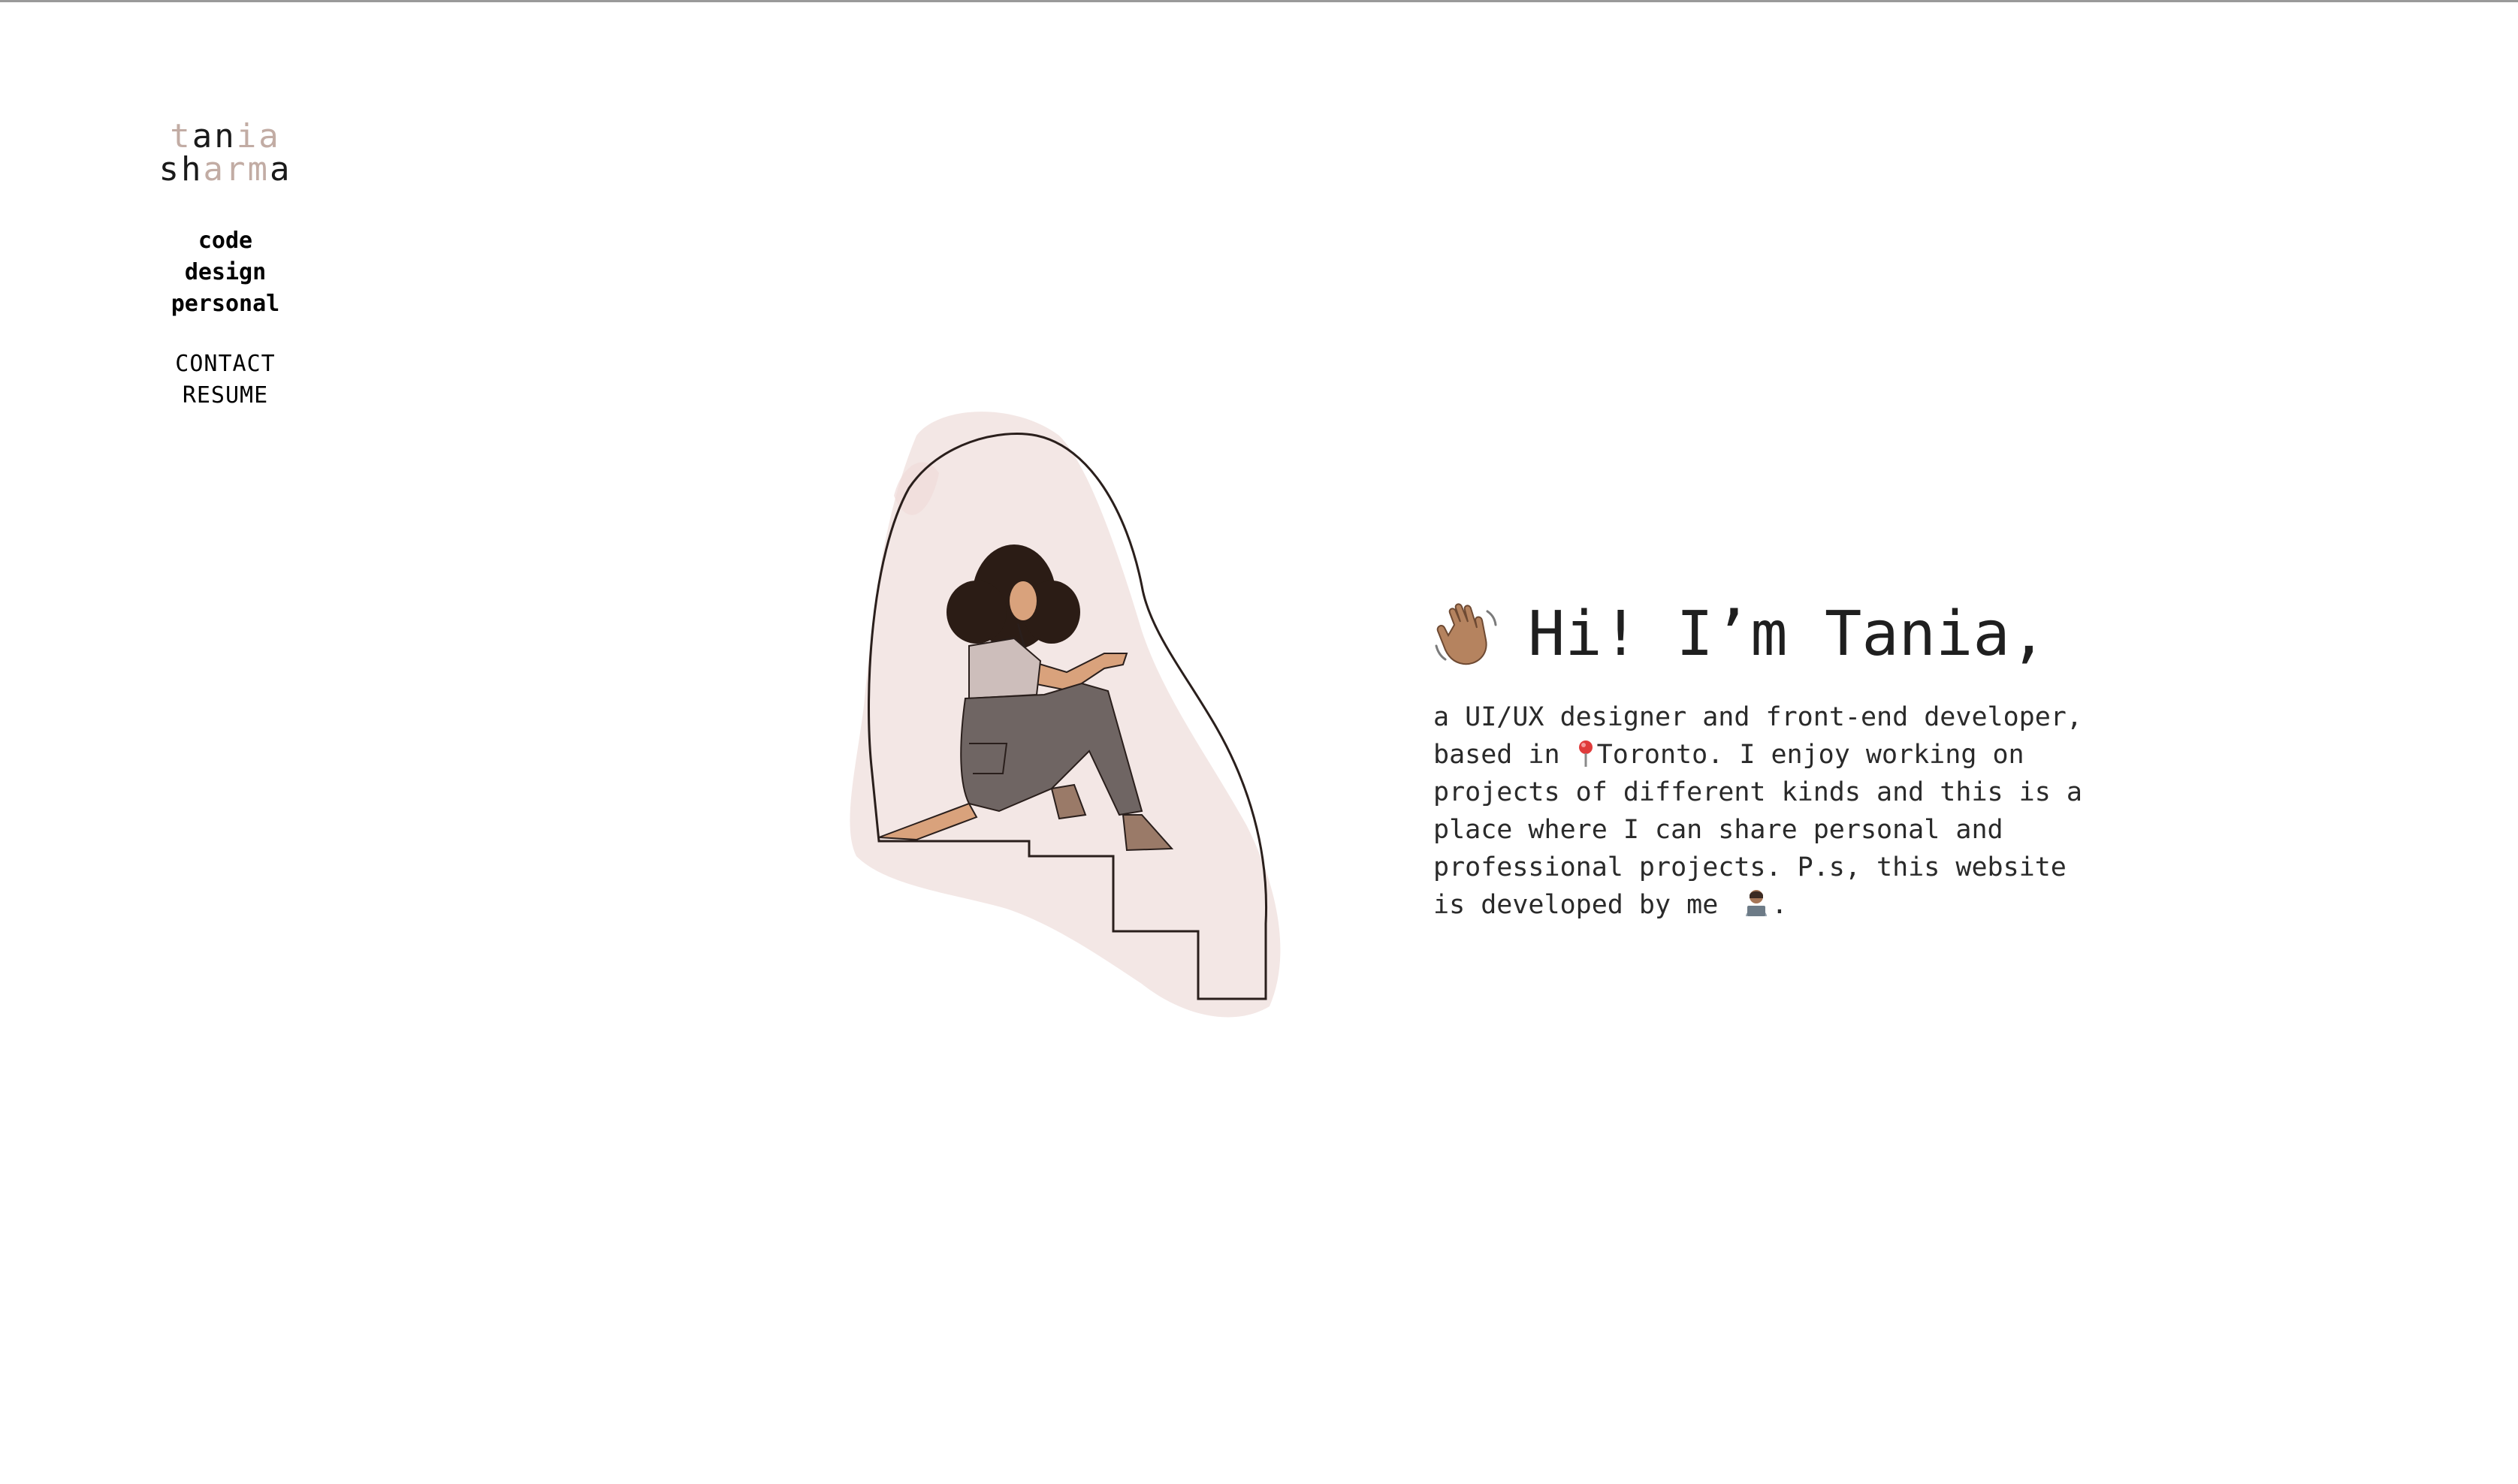 Image resolution: width=2518 pixels, height=1484 pixels. What do you see at coordinates (1066, 717) in the screenshot?
I see `hero-illustration` at bounding box center [1066, 717].